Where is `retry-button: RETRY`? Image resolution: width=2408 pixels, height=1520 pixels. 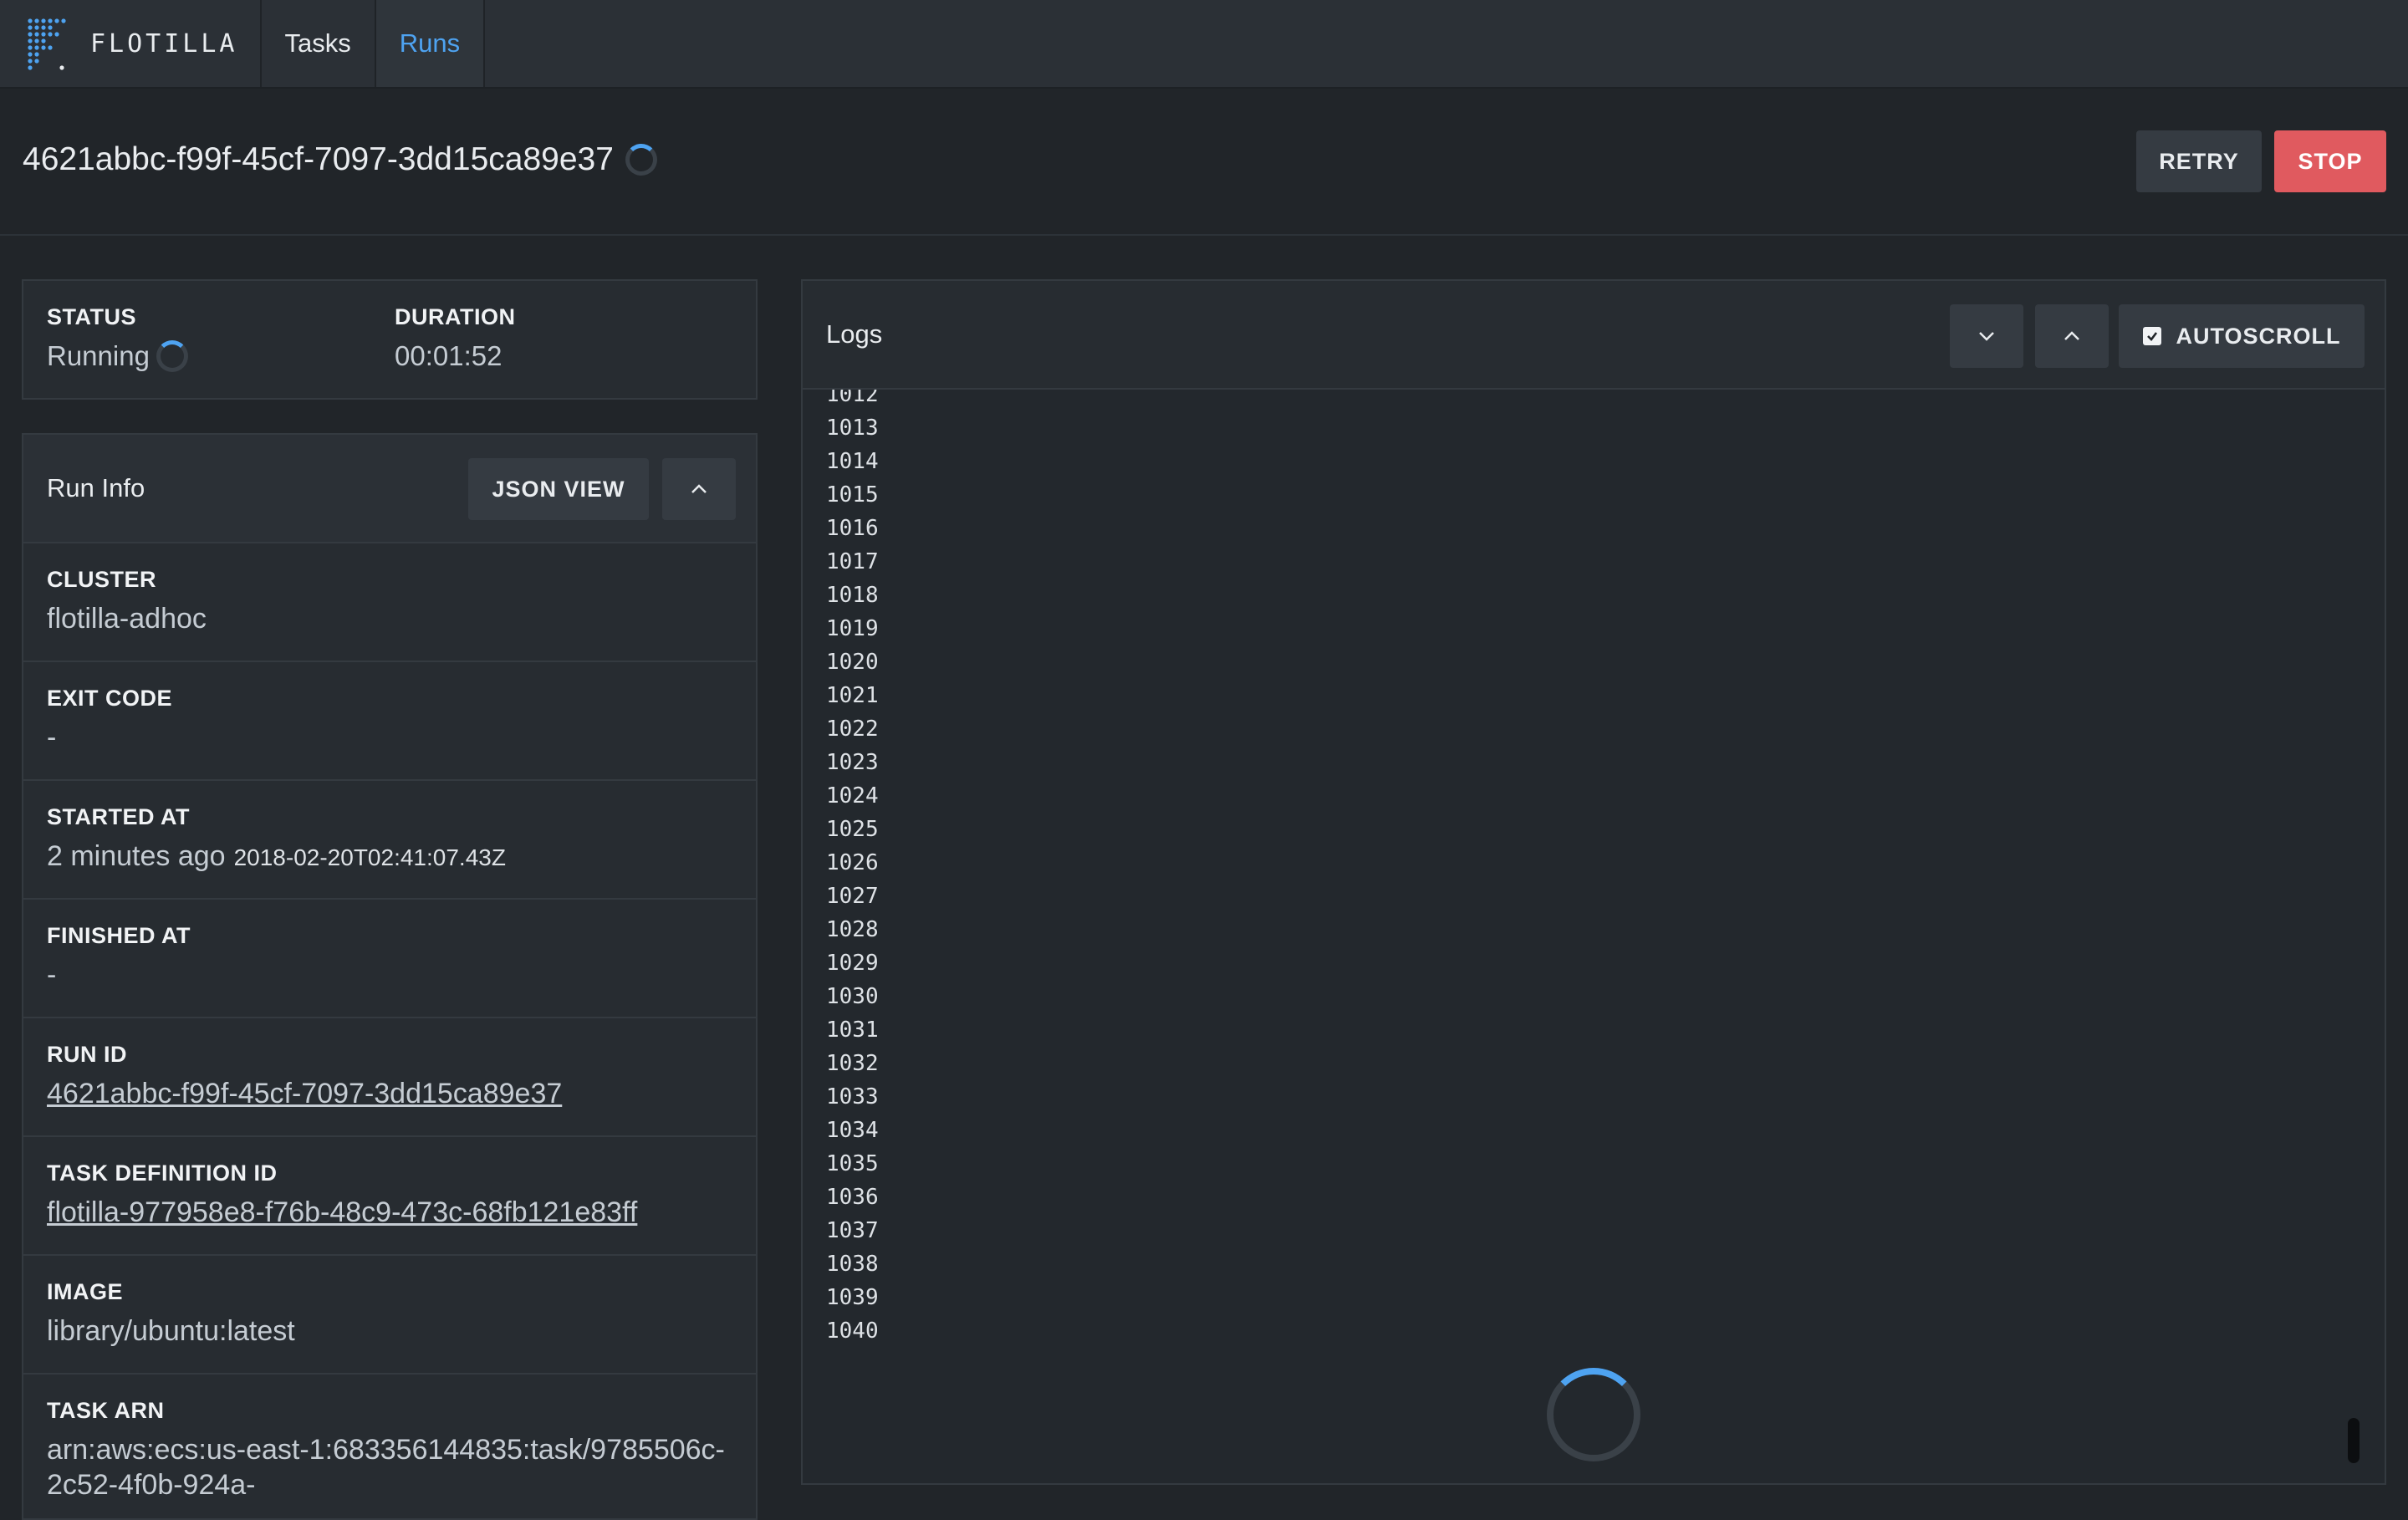 retry-button: RETRY is located at coordinates (2199, 161).